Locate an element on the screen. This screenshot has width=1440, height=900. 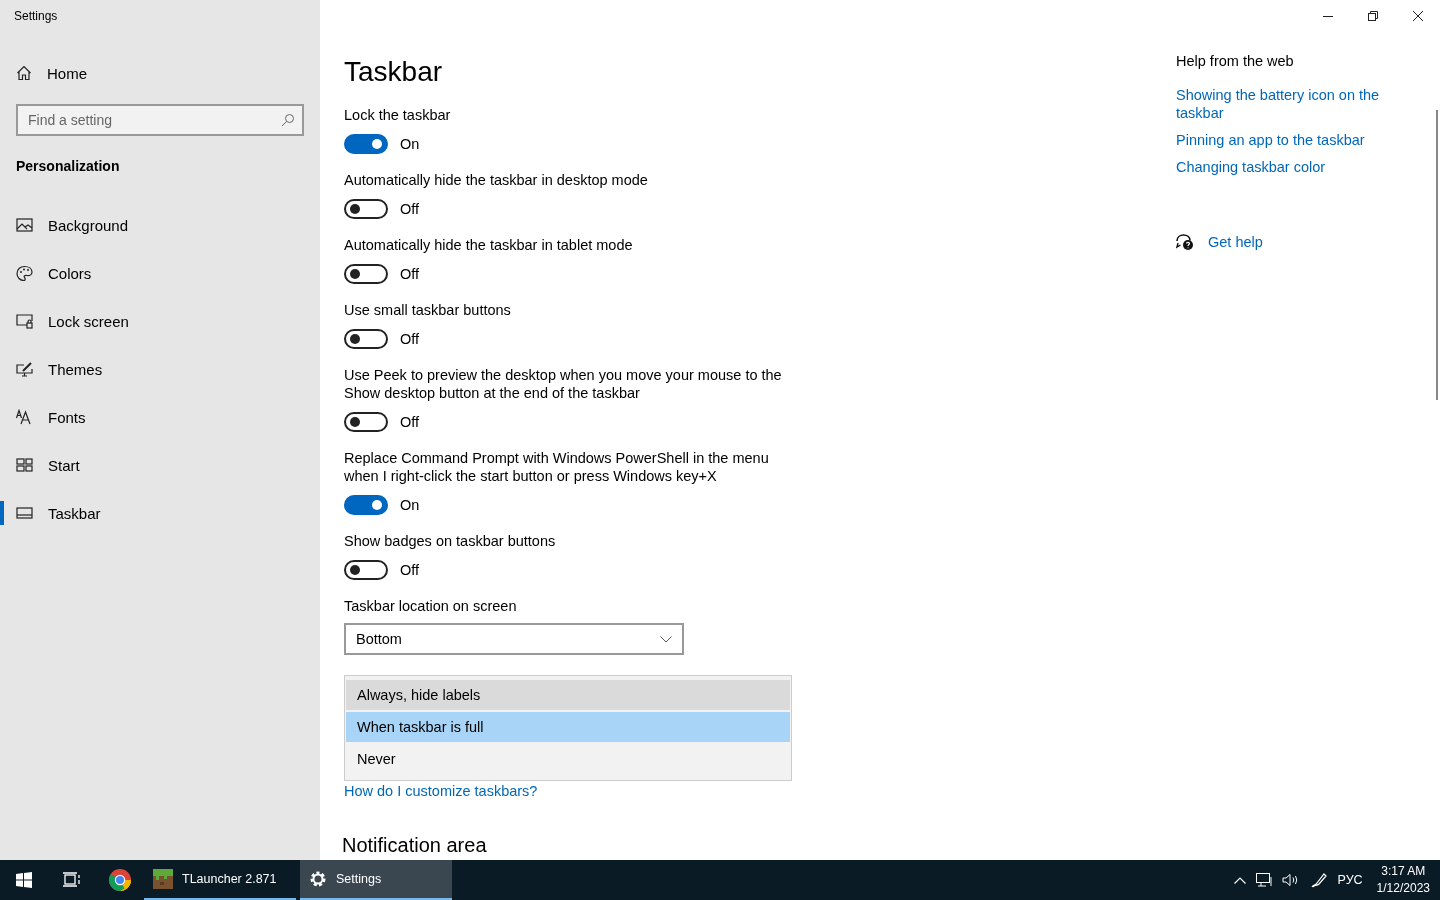
nav-item: Colors is located at coordinates (160, 273).